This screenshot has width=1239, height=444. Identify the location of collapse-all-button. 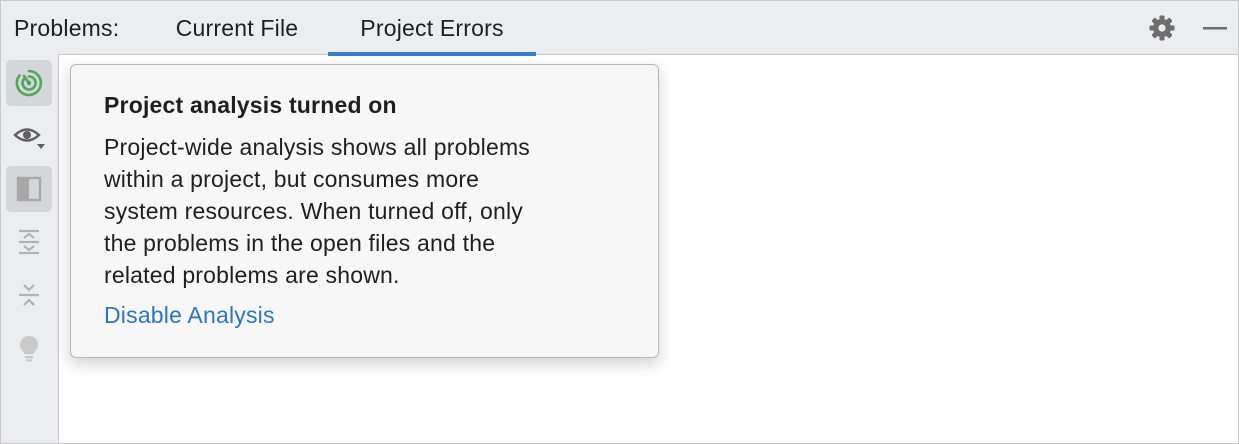
(29, 295).